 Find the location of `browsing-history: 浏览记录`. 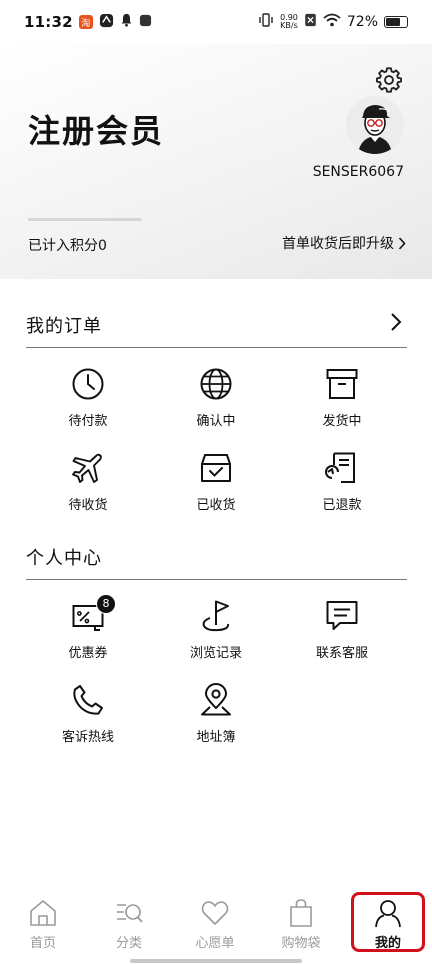

browsing-history: 浏览记录 is located at coordinates (216, 632).